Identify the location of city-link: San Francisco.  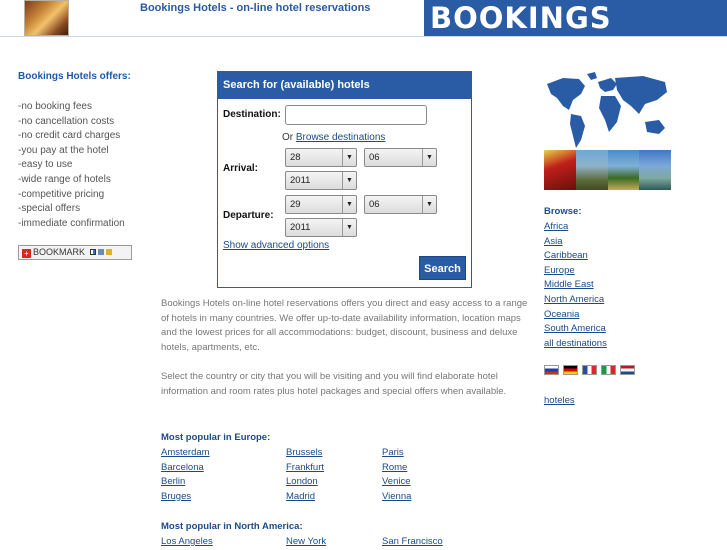
(412, 542).